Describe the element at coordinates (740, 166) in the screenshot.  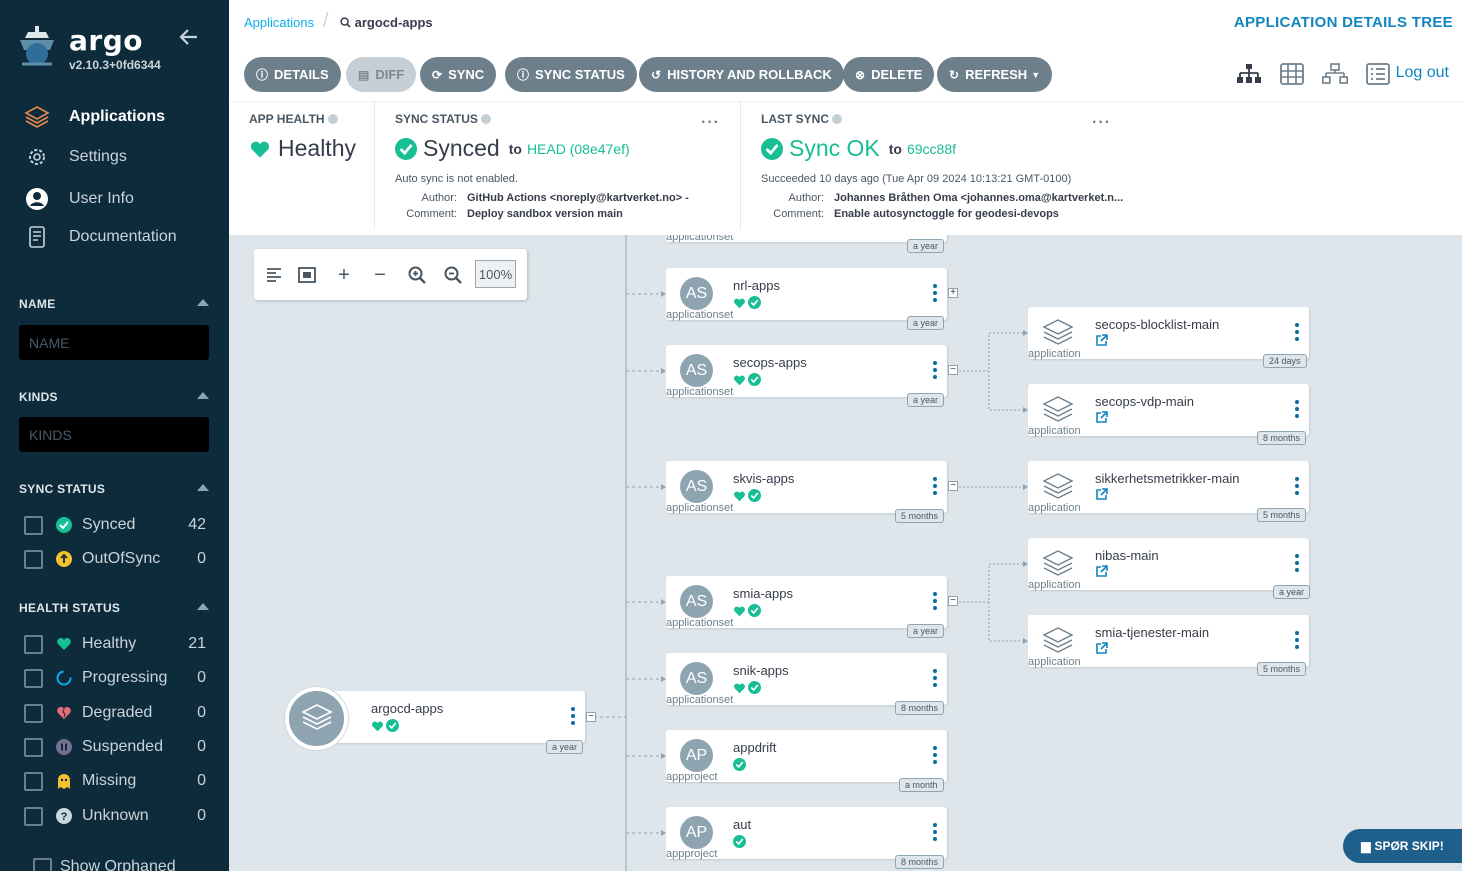
I see `divider` at that location.